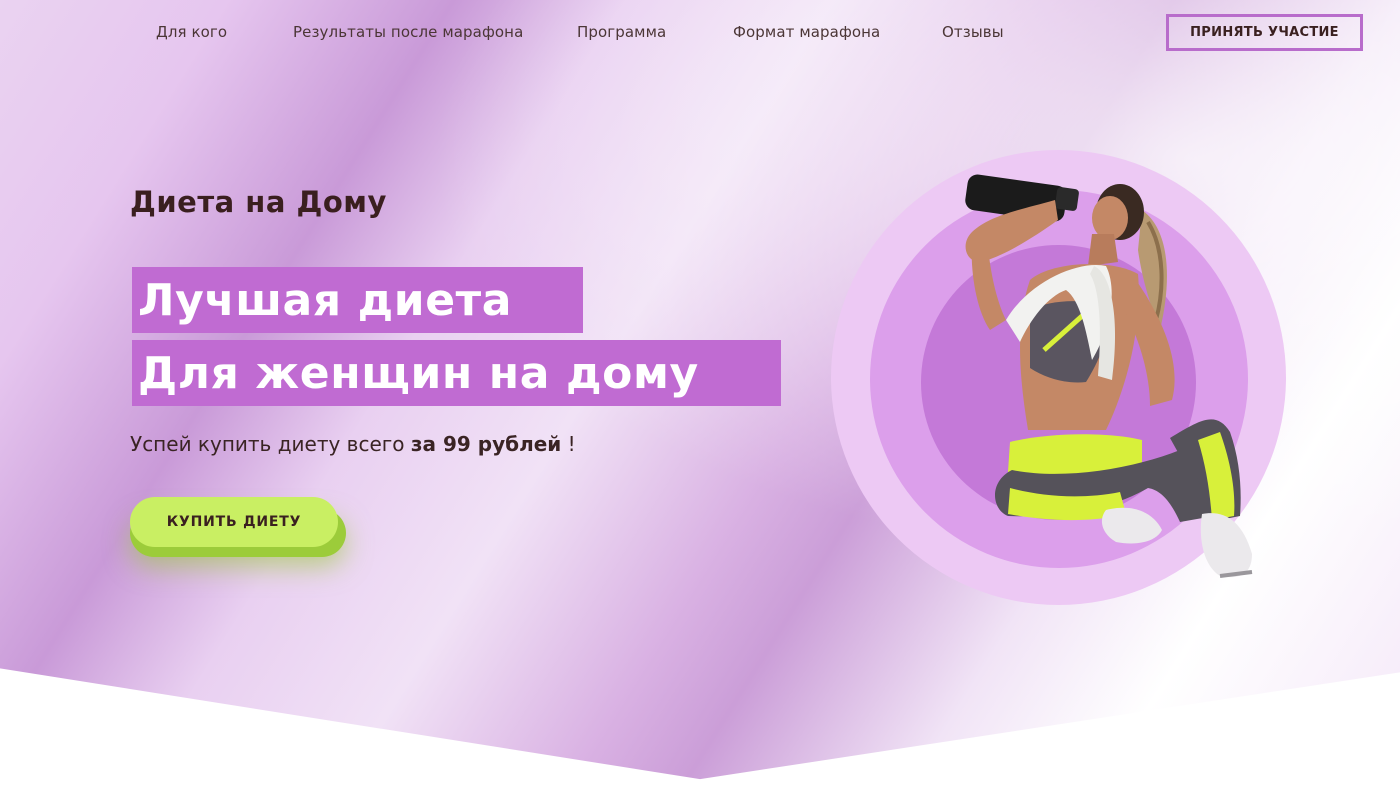  I want to click on offer-prefix: Успей купить диету всего, so click(270, 444).